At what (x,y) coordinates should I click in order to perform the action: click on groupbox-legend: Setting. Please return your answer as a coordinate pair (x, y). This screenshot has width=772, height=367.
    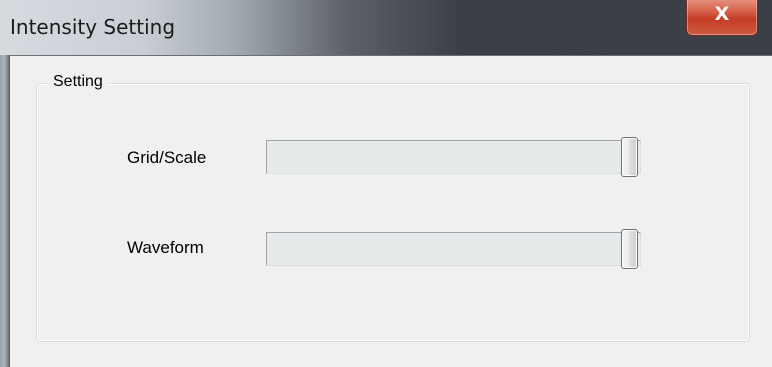
    Looking at the image, I should click on (78, 82).